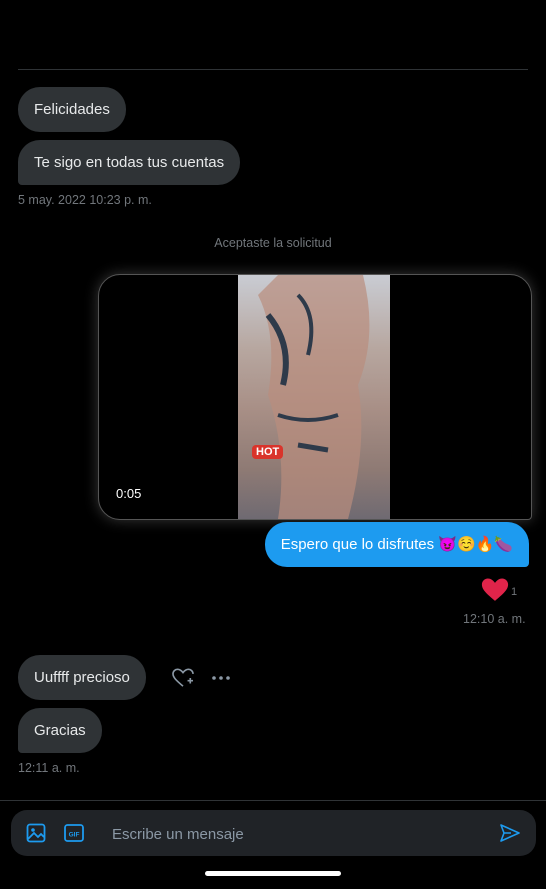 Image resolution: width=546 pixels, height=889 pixels. What do you see at coordinates (494, 619) in the screenshot?
I see `message-timestamp: 12:10 a. m.` at bounding box center [494, 619].